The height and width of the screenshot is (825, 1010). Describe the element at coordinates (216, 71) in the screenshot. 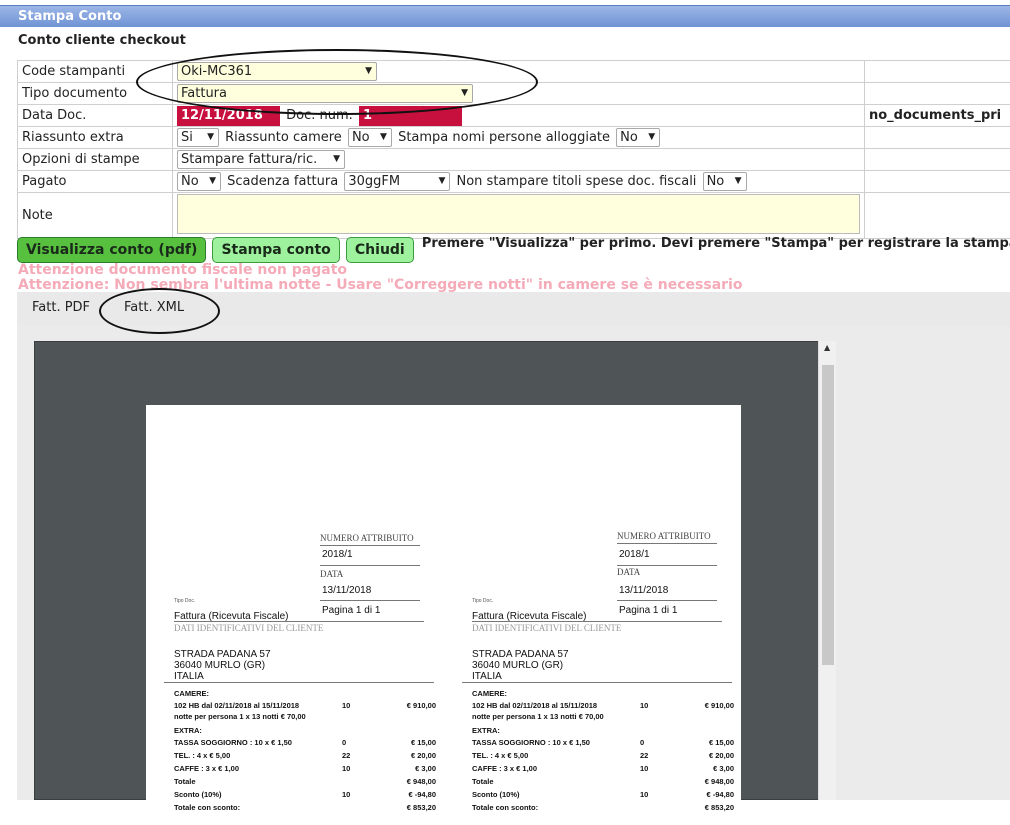

I see `printer-select-value: Oki-MC361` at that location.